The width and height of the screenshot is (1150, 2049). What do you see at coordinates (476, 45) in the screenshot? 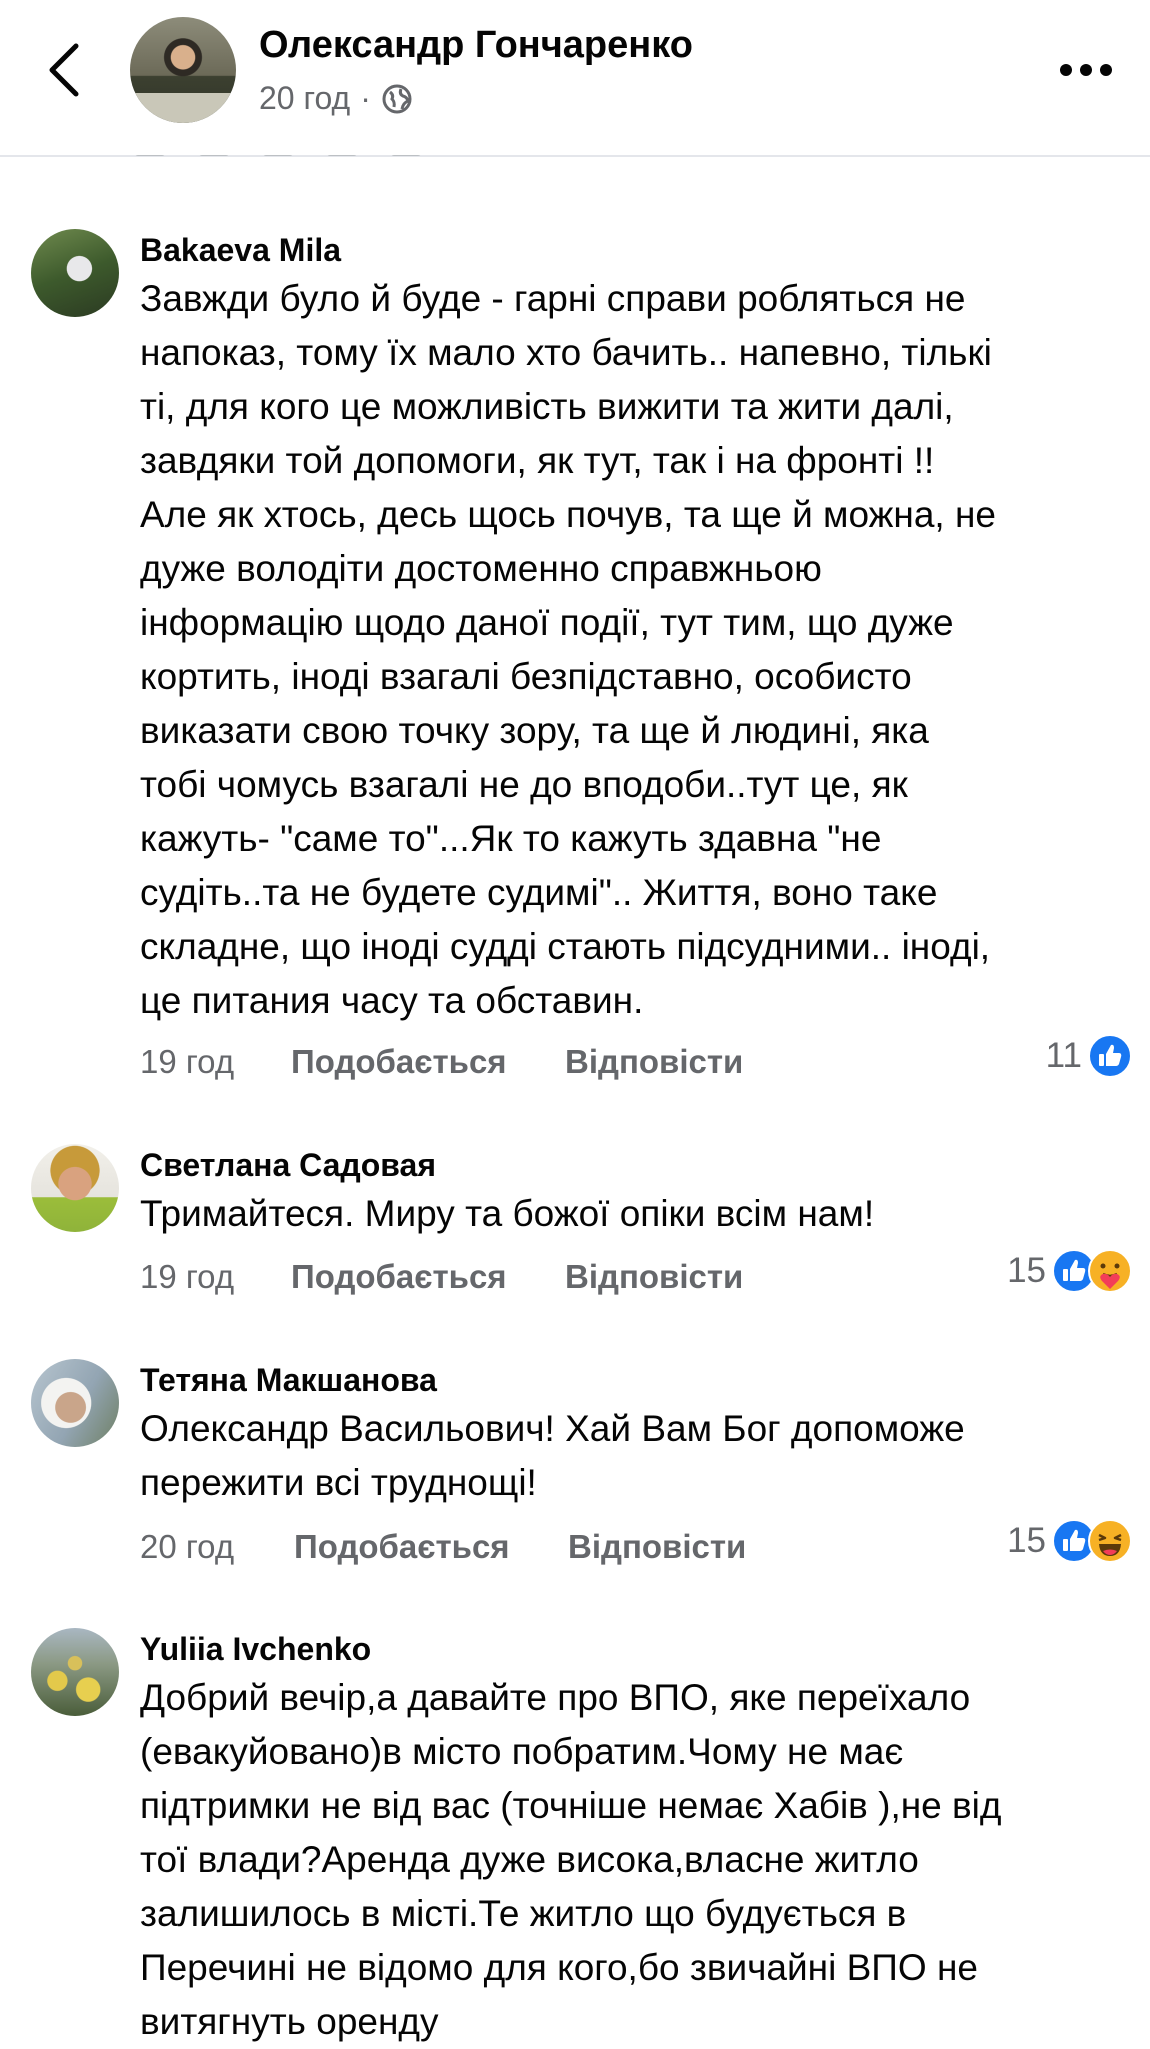
I see `post-author-name: Олександр Гончаренко` at bounding box center [476, 45].